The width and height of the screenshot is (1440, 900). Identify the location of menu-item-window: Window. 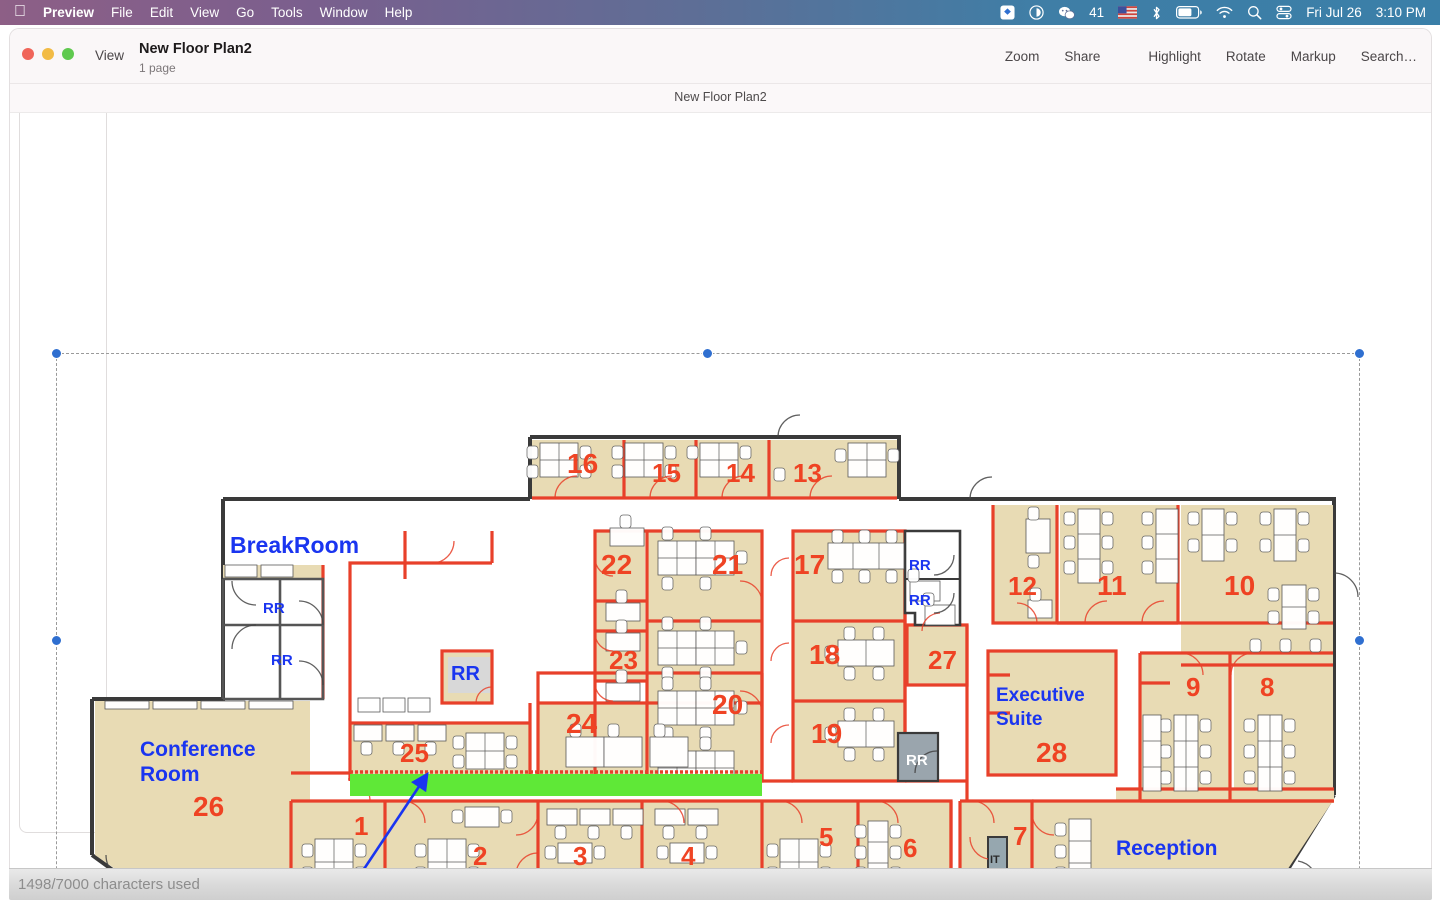
(344, 12).